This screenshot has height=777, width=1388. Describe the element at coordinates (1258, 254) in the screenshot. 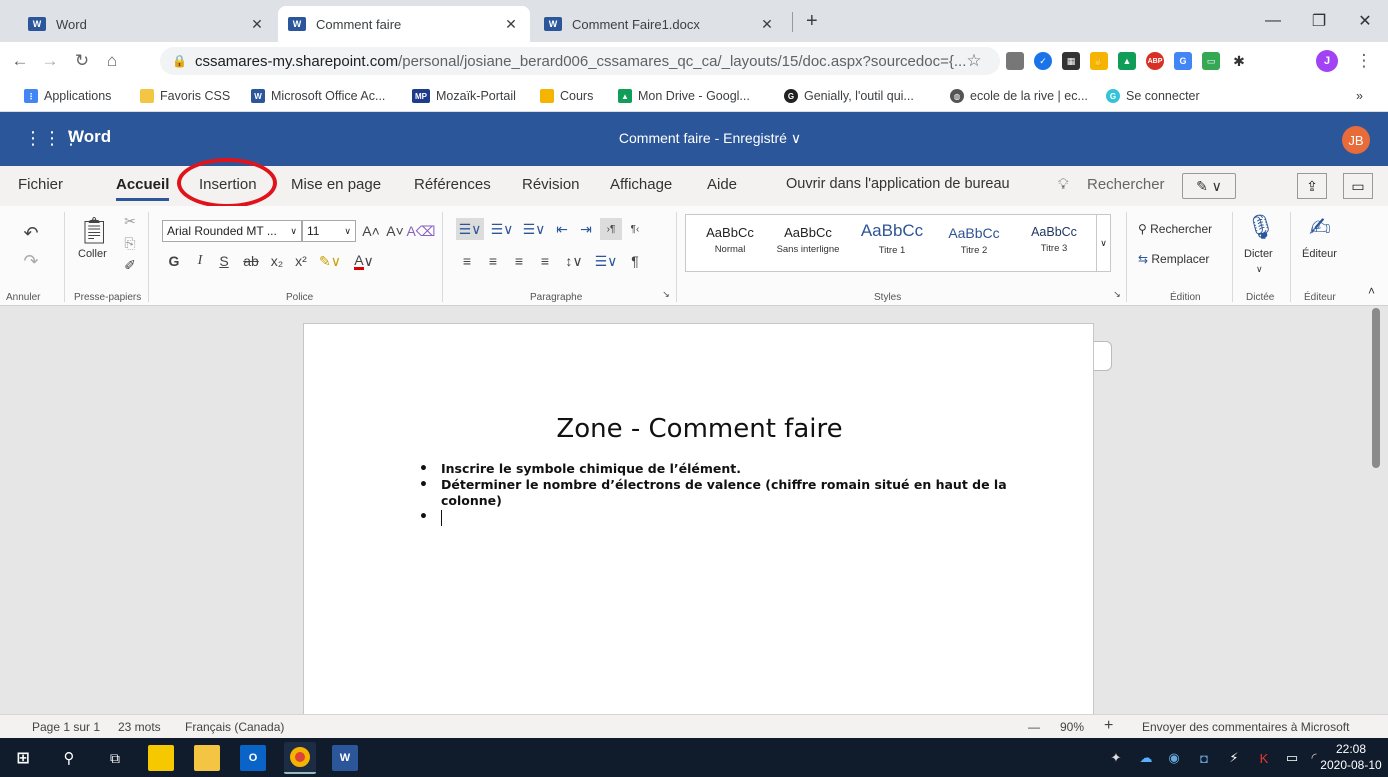

I see `dictate-button: Dicter` at that location.